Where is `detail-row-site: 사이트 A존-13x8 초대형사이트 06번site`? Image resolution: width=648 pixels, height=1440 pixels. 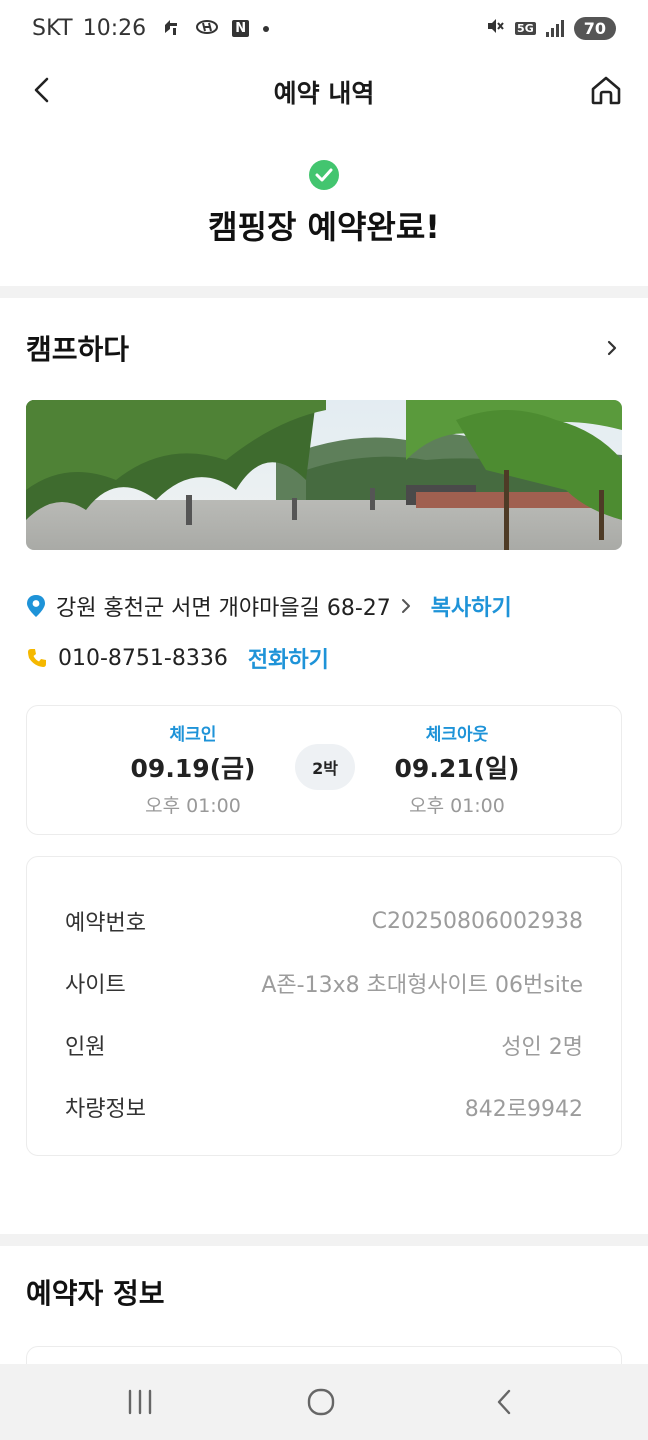 detail-row-site: 사이트 A존-13x8 초대형사이트 06번site is located at coordinates (324, 983).